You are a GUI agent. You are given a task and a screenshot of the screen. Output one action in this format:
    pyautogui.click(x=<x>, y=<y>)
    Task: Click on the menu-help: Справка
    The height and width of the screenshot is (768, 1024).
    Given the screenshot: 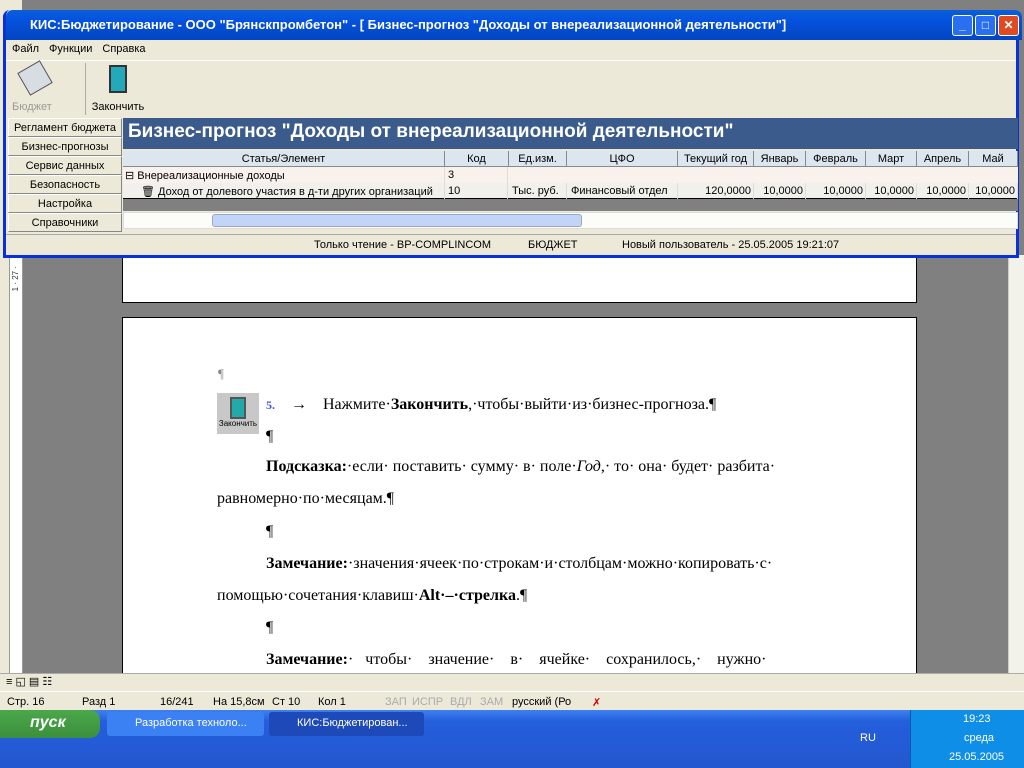 What is the action you would take?
    pyautogui.click(x=123, y=49)
    